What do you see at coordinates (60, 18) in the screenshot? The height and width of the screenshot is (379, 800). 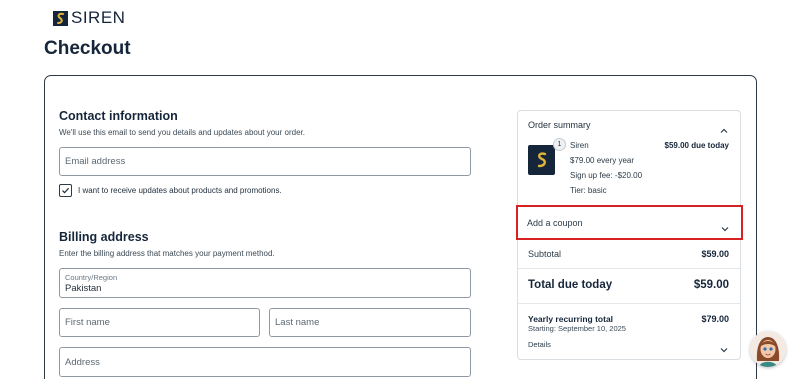 I see `siren-logo-icon` at bounding box center [60, 18].